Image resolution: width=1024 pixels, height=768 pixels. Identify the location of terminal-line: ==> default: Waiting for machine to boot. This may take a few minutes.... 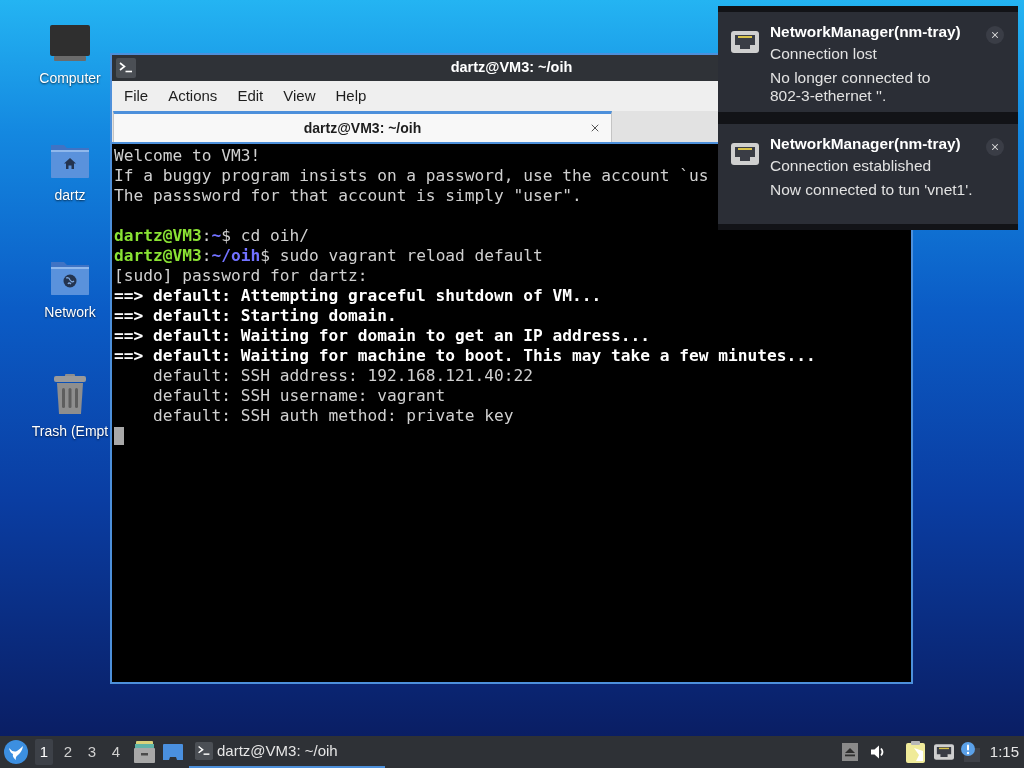
(465, 356).